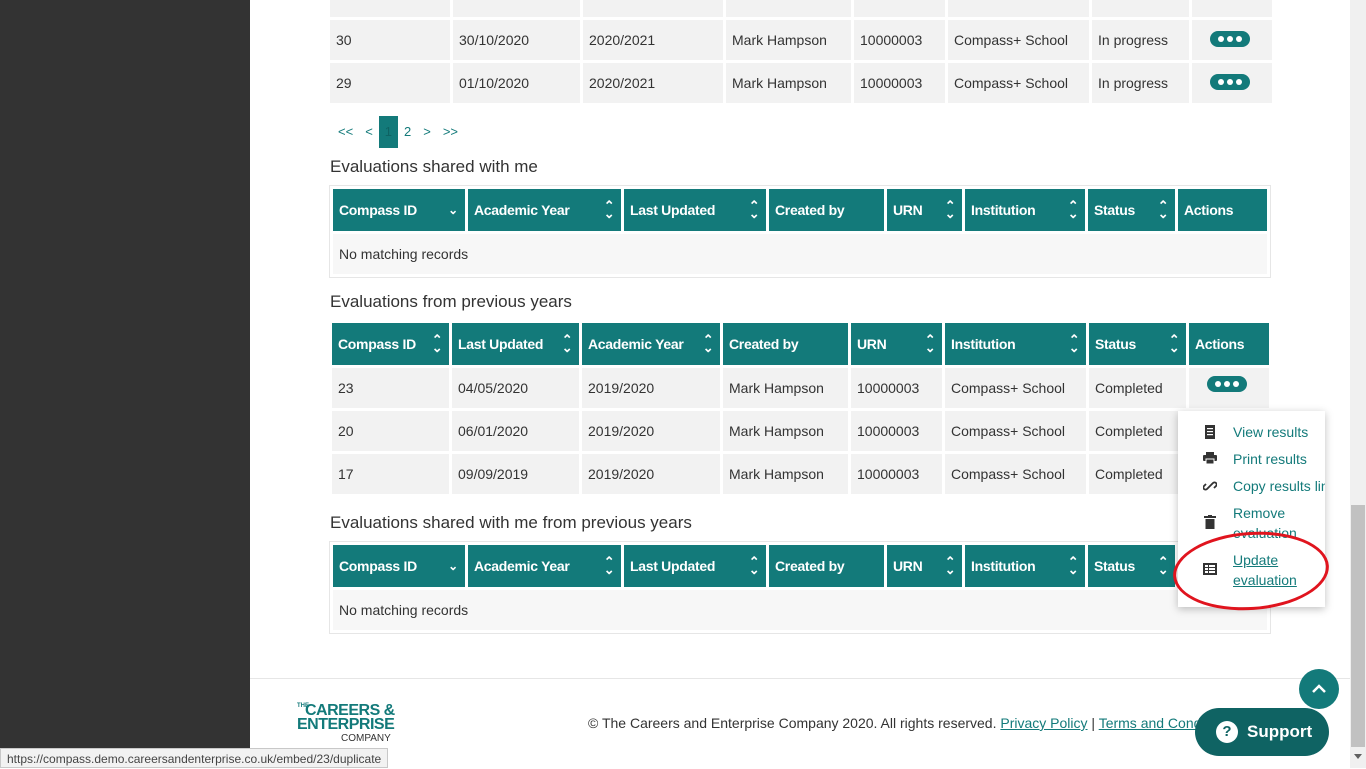  Describe the element at coordinates (390, 474) in the screenshot. I see `compass-id-cell: 17` at that location.